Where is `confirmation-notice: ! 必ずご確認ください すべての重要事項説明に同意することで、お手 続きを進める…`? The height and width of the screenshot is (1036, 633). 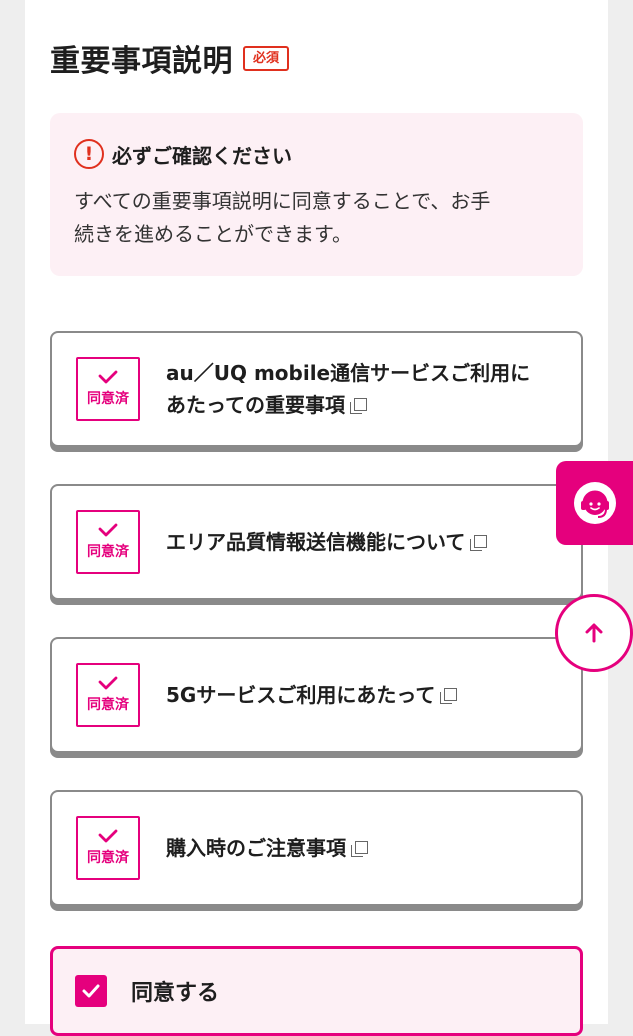
confirmation-notice: ! 必ずご確認ください すべての重要事項説明に同意することで、お手 続きを進める… is located at coordinates (316, 194).